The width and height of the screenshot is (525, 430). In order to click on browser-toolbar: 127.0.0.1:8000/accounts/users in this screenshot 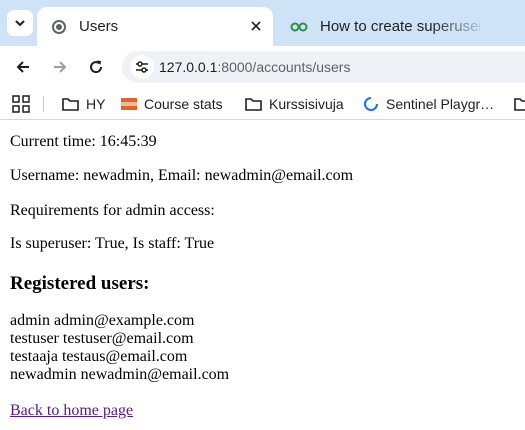, I will do `click(262, 67)`.